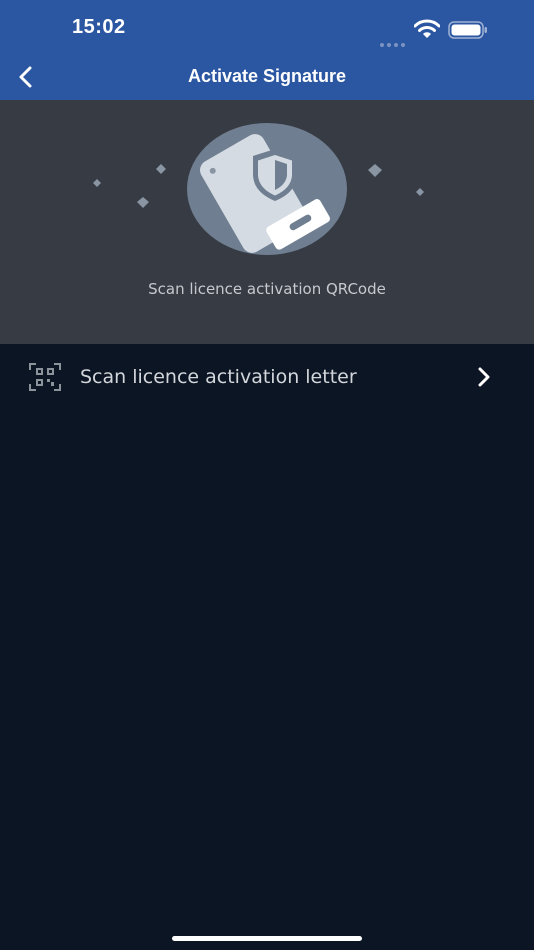 The image size is (534, 950). Describe the element at coordinates (218, 377) in the screenshot. I see `scan-letter-label: Scan licence activation letter` at that location.